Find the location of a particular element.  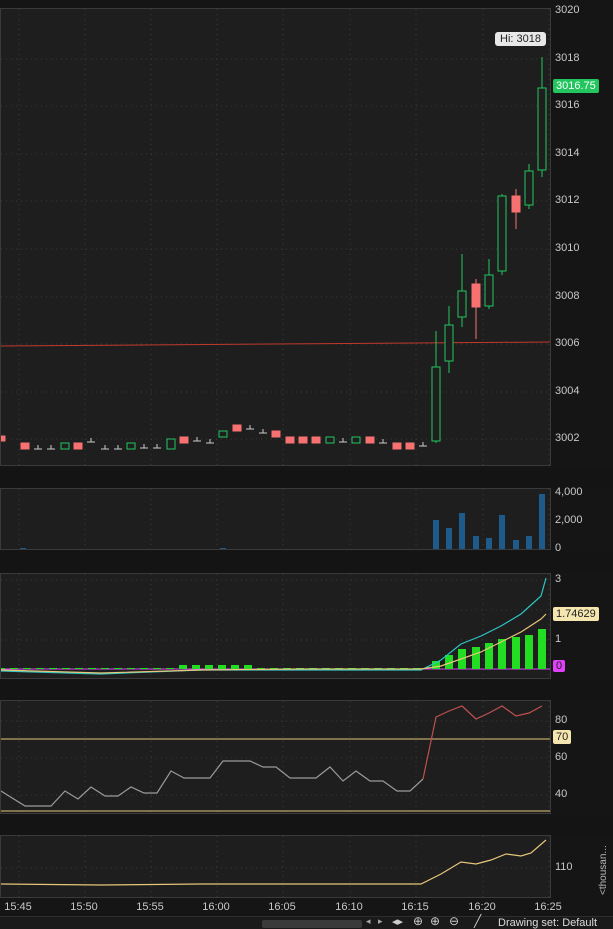

axis-tick: 3014 is located at coordinates (567, 153).